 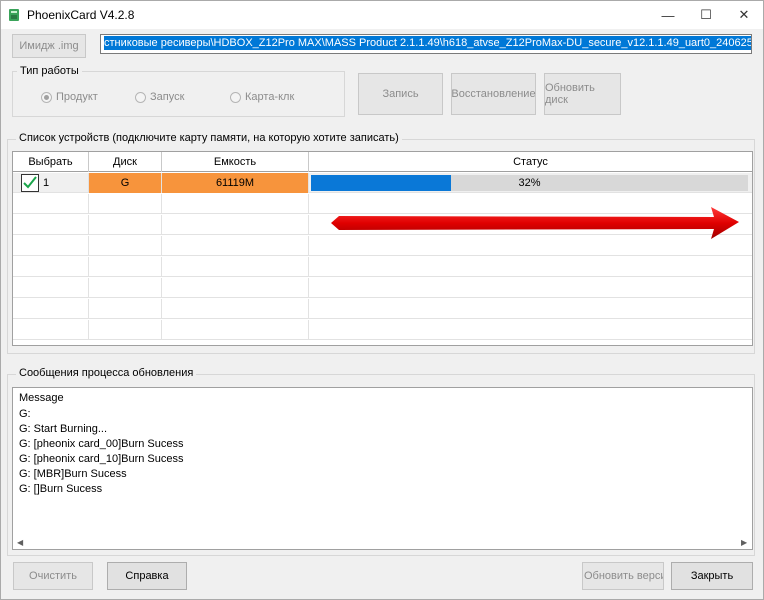 What do you see at coordinates (582, 94) in the screenshot?
I see `refresh-disk-button: Обновить диск` at bounding box center [582, 94].